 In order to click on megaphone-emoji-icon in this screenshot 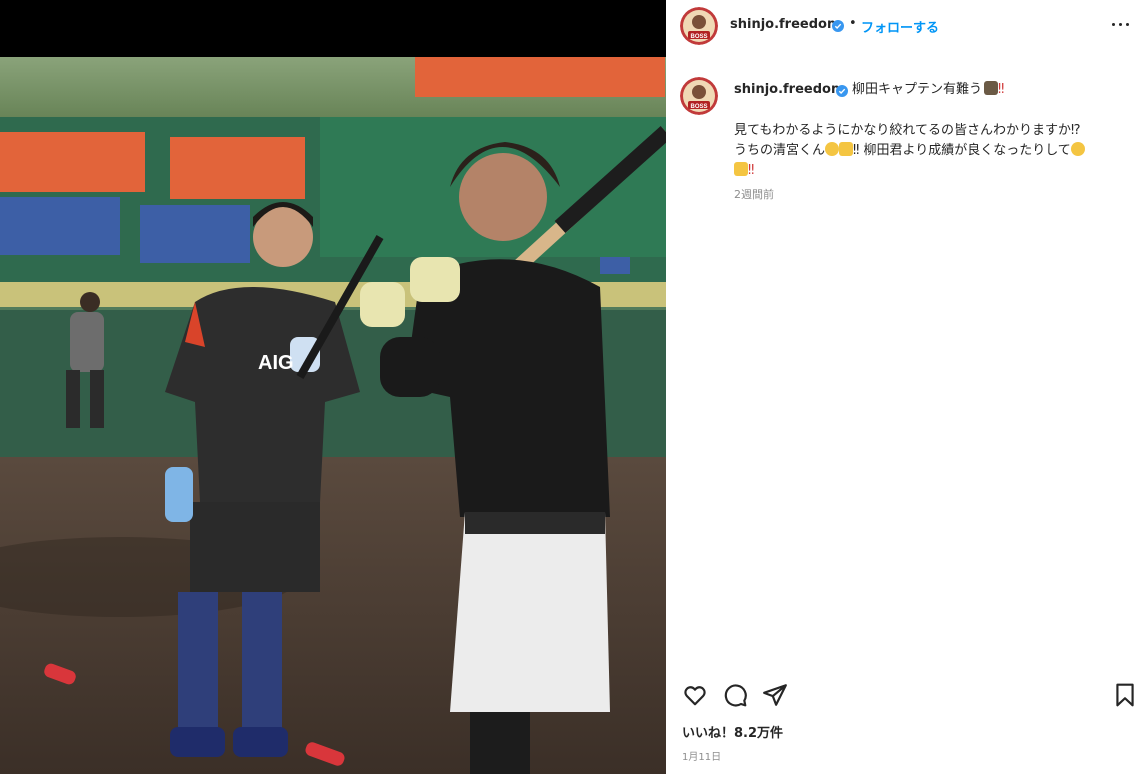, I will do `click(741, 169)`.